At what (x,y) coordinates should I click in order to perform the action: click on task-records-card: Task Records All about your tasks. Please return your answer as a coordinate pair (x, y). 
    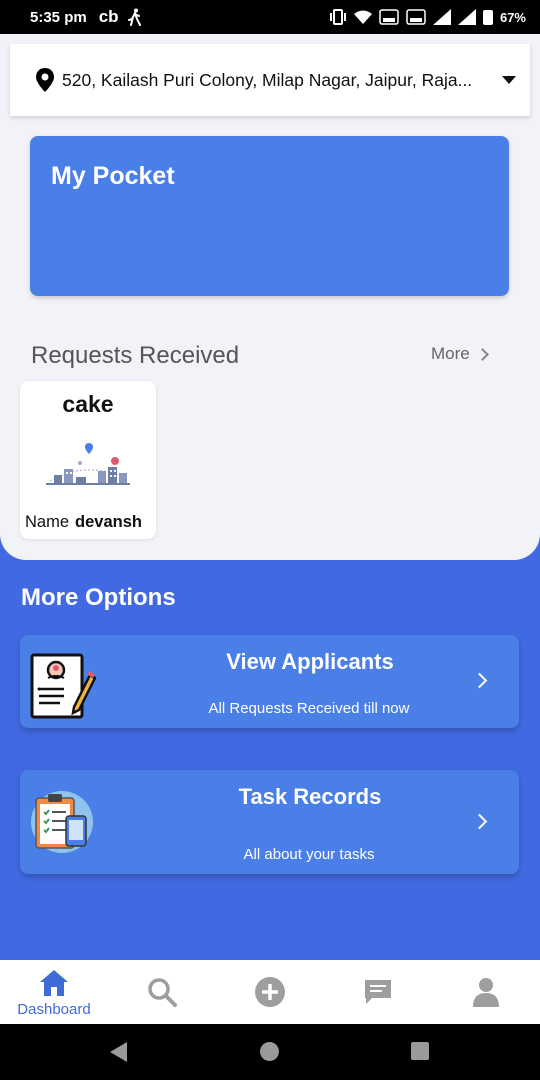
    Looking at the image, I should click on (269, 822).